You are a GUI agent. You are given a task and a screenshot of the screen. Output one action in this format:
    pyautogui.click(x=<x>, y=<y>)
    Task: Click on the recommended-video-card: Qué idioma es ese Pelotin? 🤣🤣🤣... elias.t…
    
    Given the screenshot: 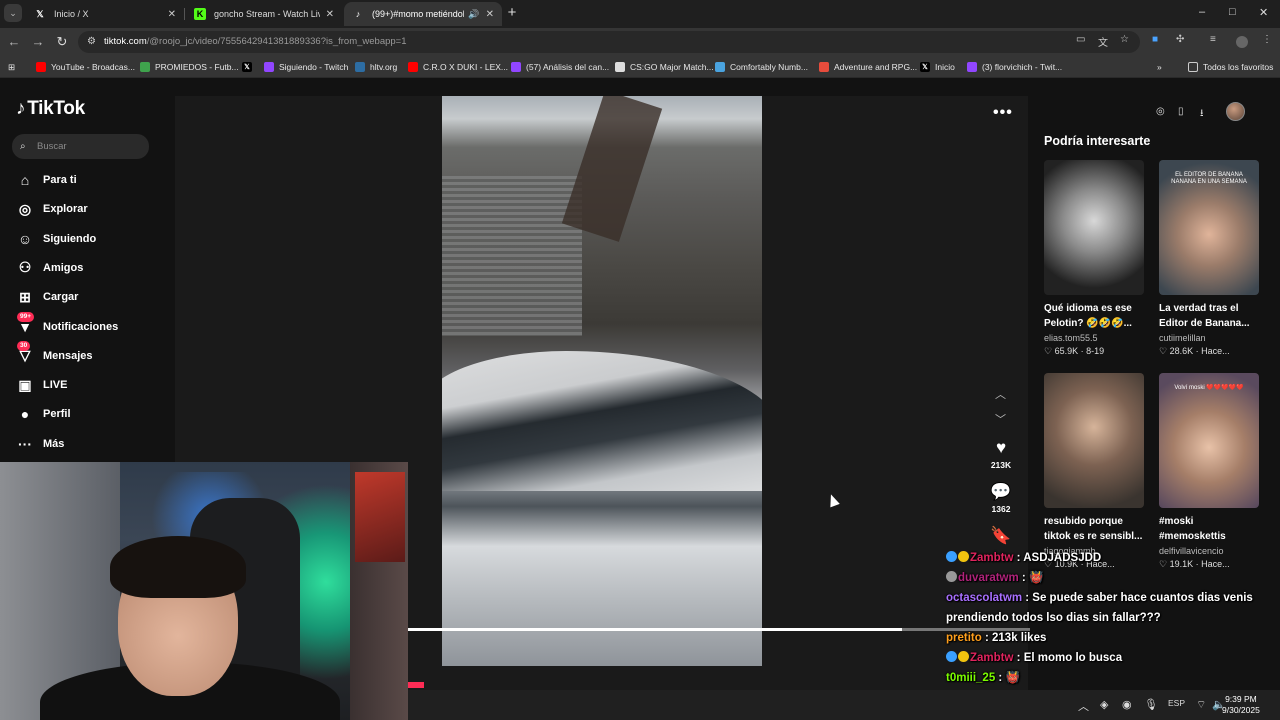 What is the action you would take?
    pyautogui.click(x=1094, y=258)
    